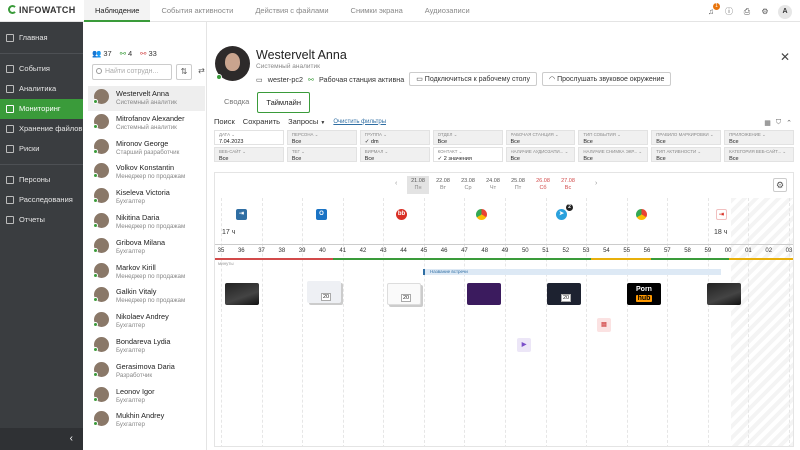 The height and width of the screenshot is (450, 800). What do you see at coordinates (221, 251) in the screenshot?
I see `tick-label: 35` at bounding box center [221, 251].